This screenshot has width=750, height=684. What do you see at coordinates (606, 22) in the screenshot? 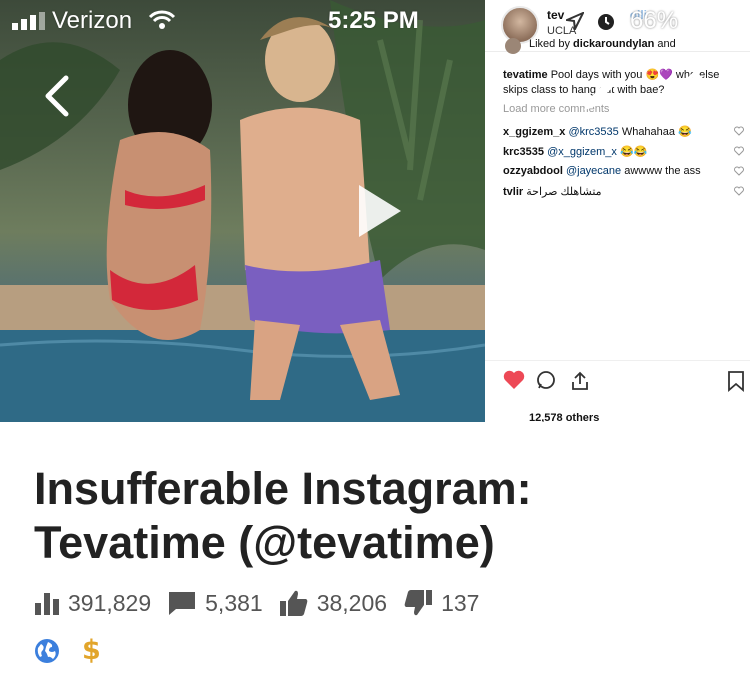
I see `alarm-clock-icon` at bounding box center [606, 22].